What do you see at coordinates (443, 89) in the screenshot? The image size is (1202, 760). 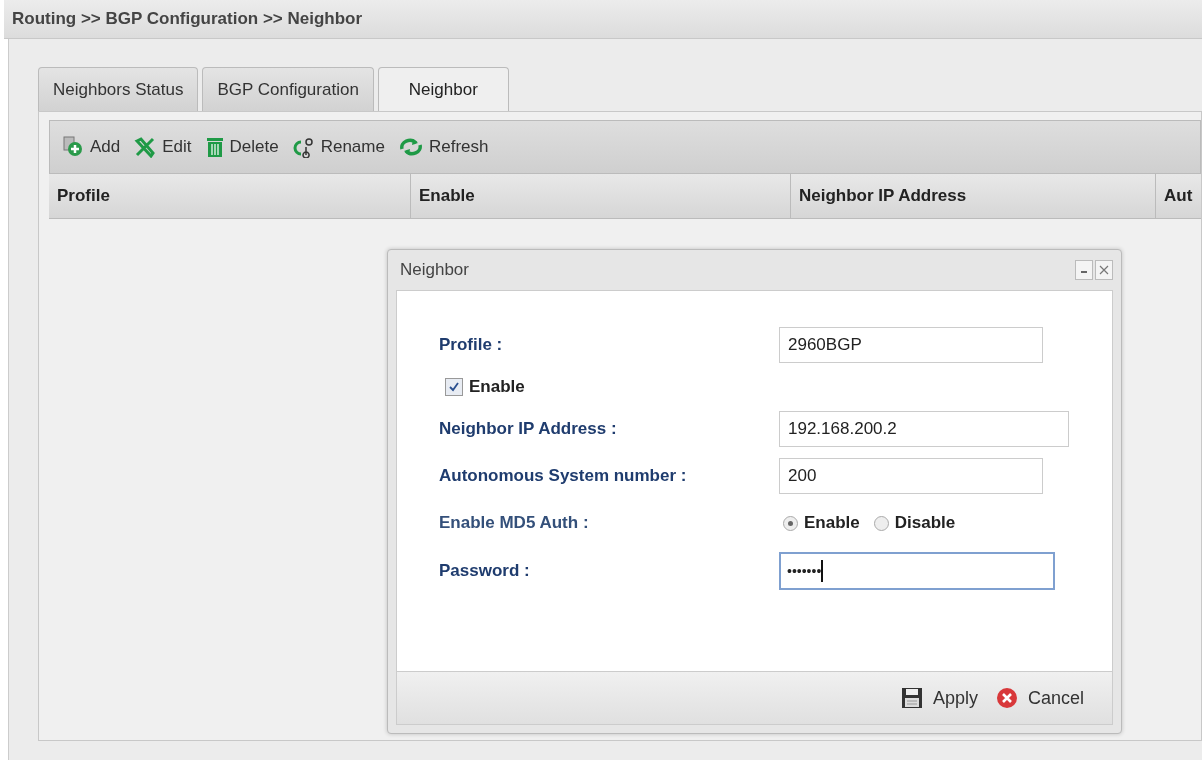 I see `tab: Neighbor` at bounding box center [443, 89].